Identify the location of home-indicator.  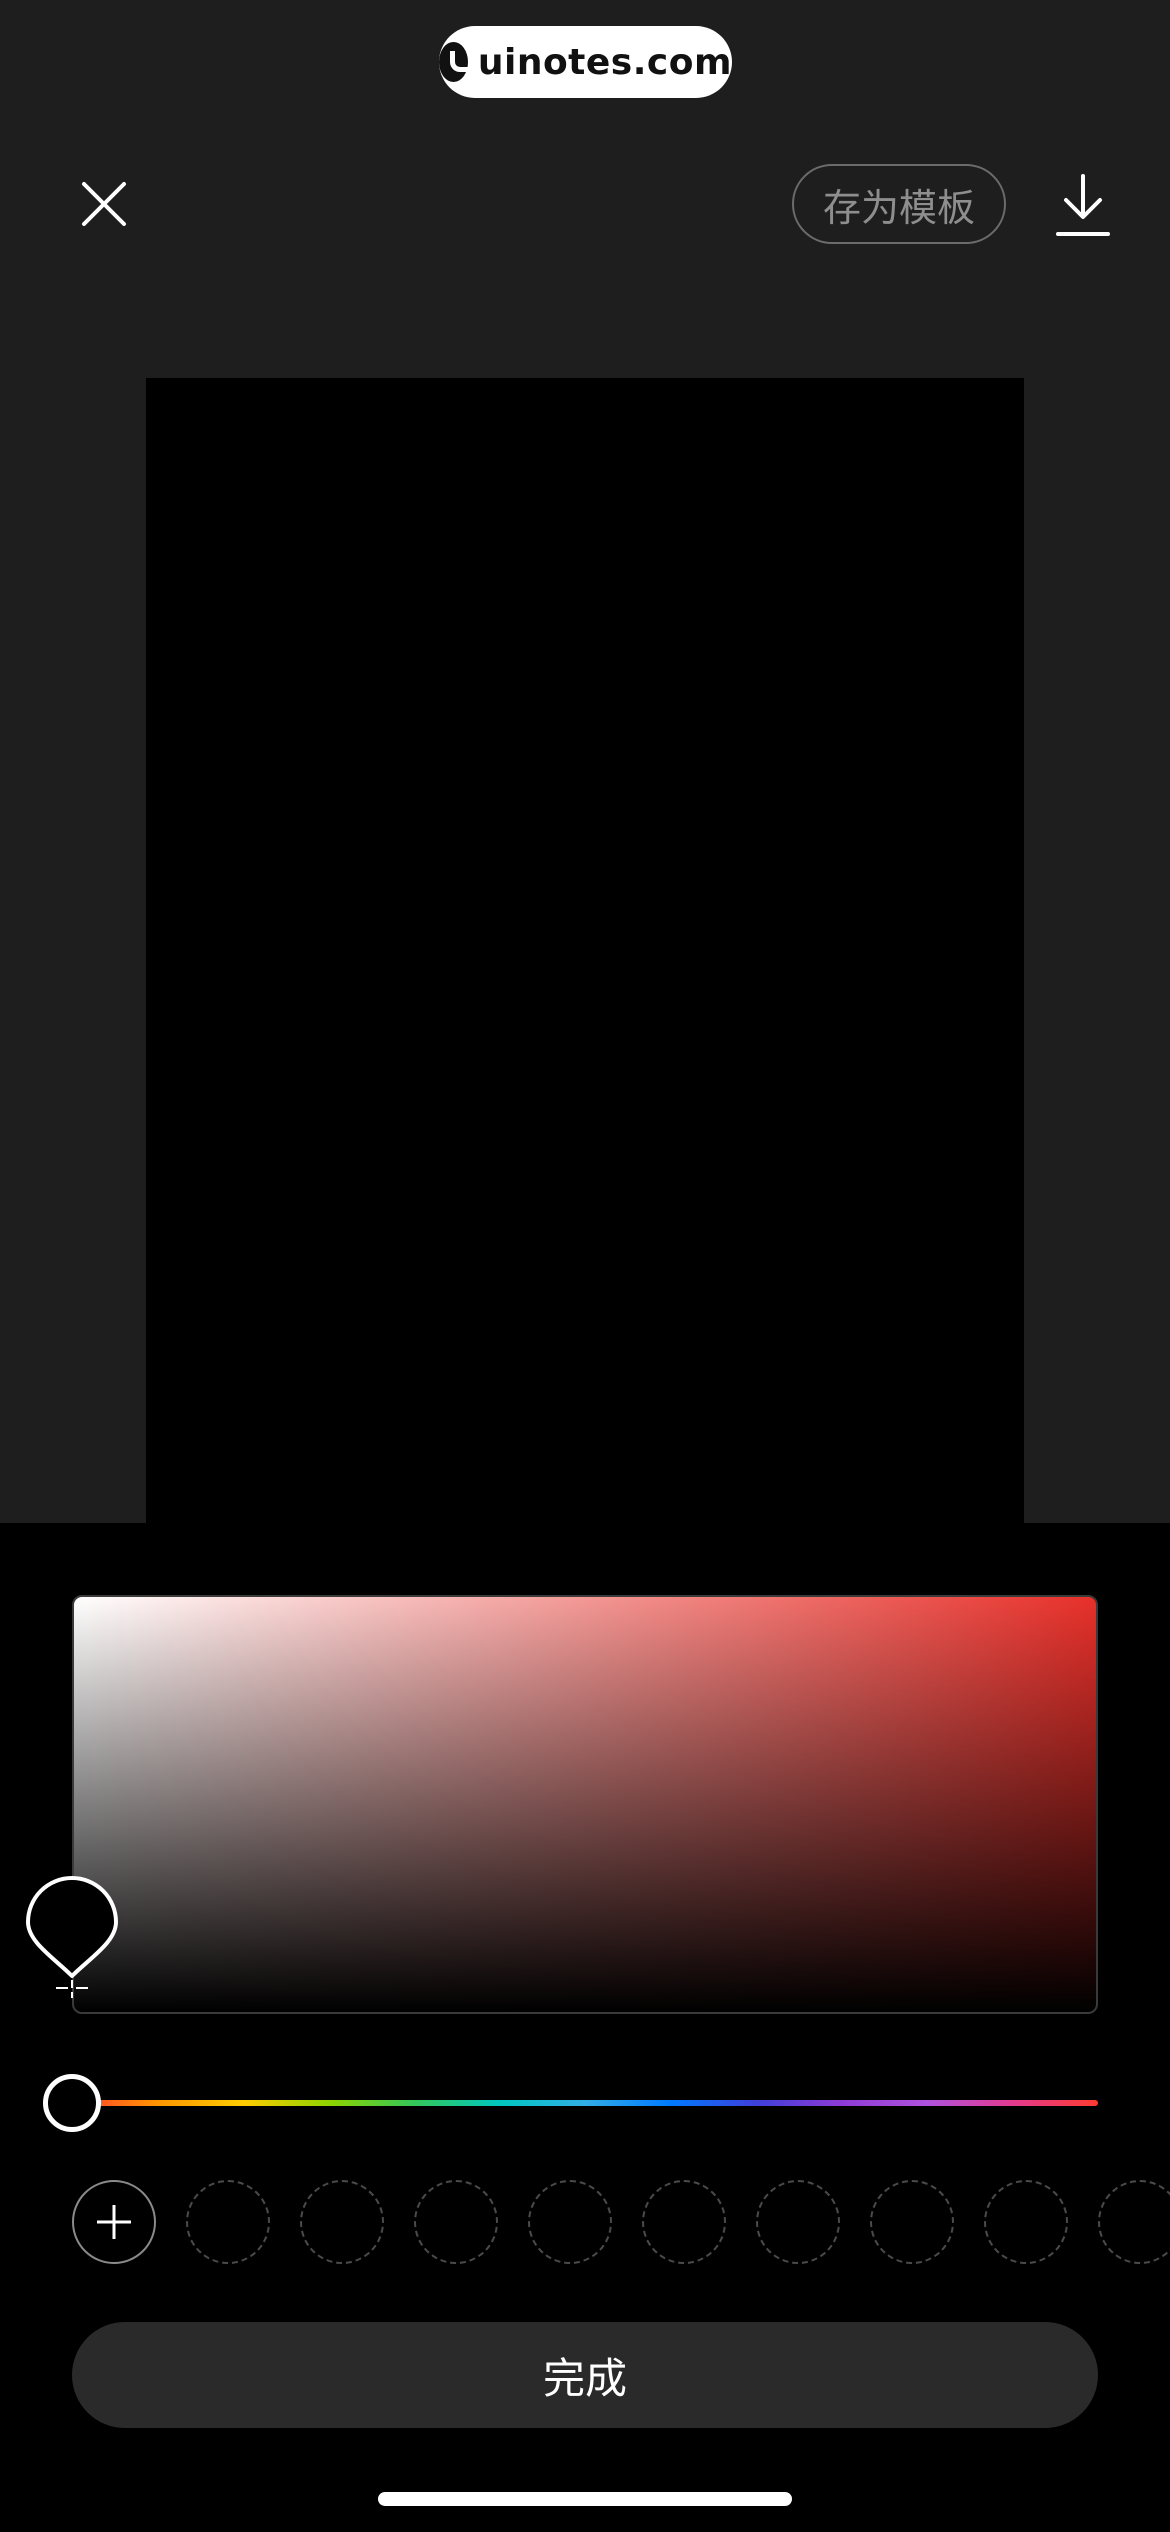
(585, 2499).